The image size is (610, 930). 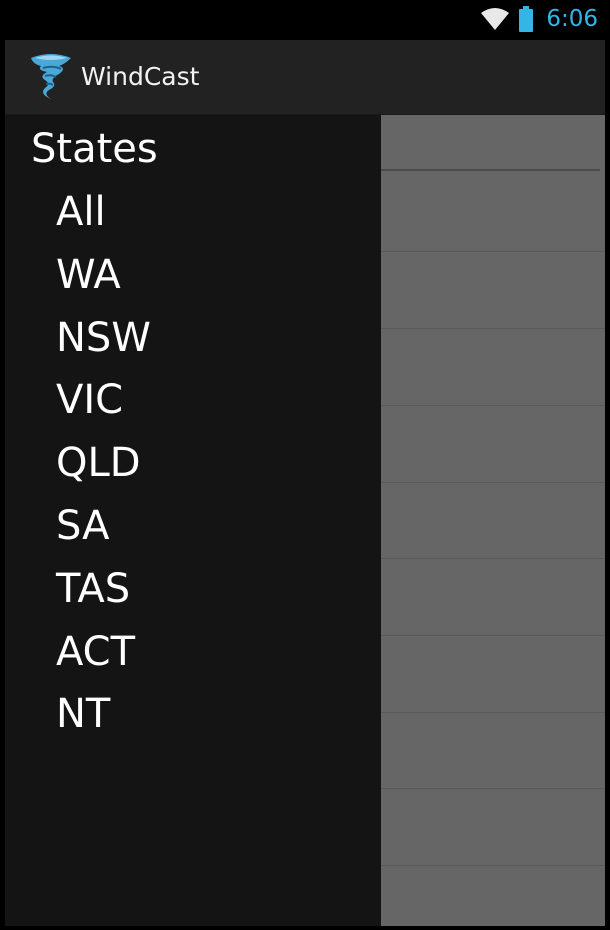 I want to click on tornado-icon, so click(x=51, y=76).